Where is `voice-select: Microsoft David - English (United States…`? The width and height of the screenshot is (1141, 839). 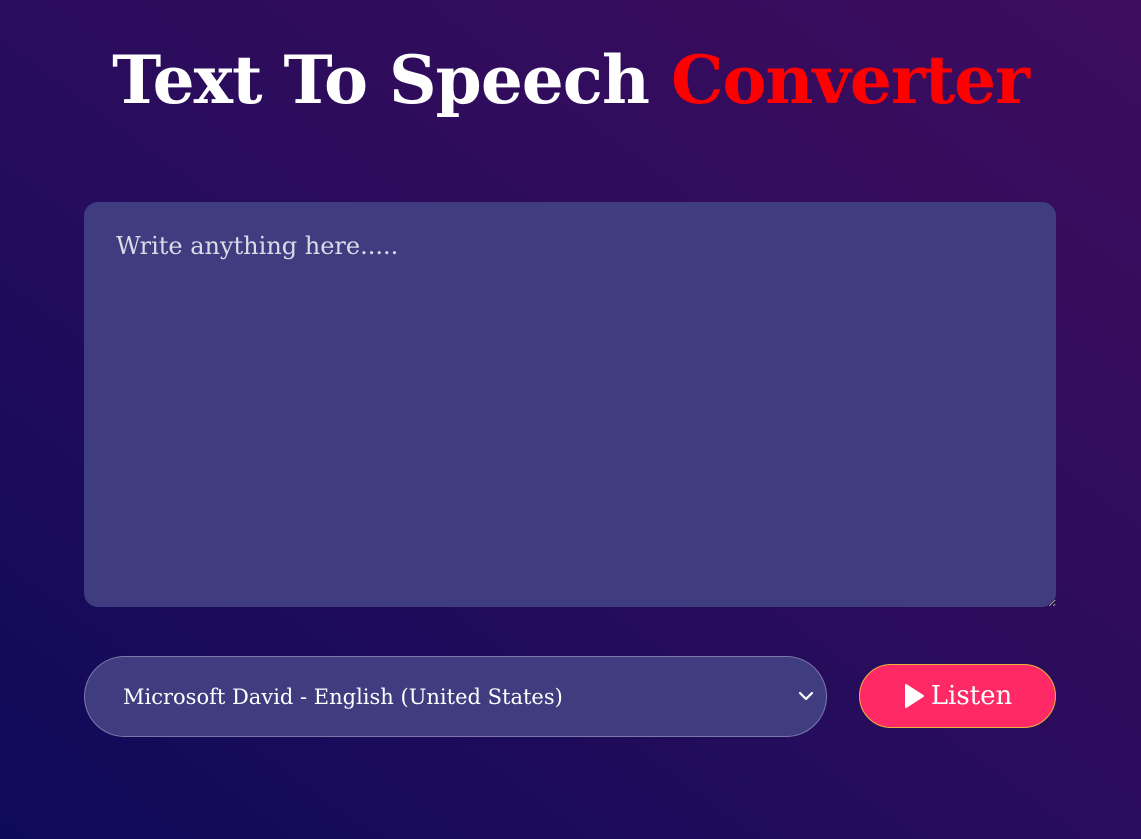 voice-select: Microsoft David - English (United States… is located at coordinates (455, 696).